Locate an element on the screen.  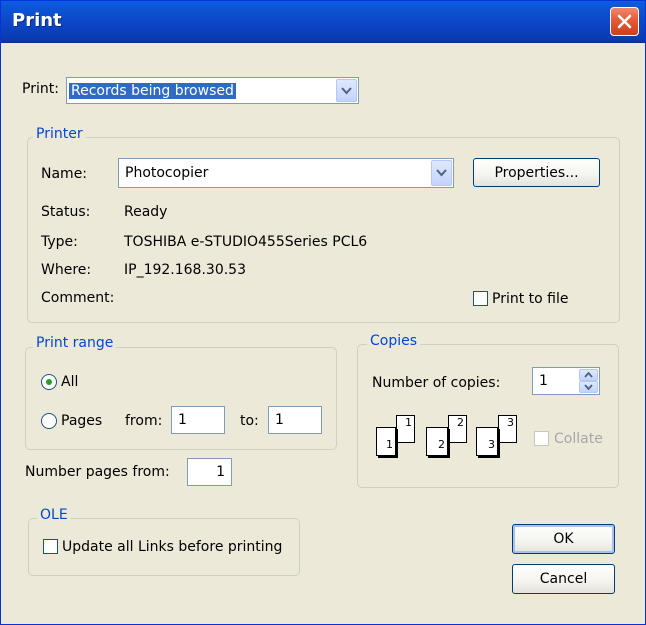
printer-name-label: Name: is located at coordinates (64, 174).